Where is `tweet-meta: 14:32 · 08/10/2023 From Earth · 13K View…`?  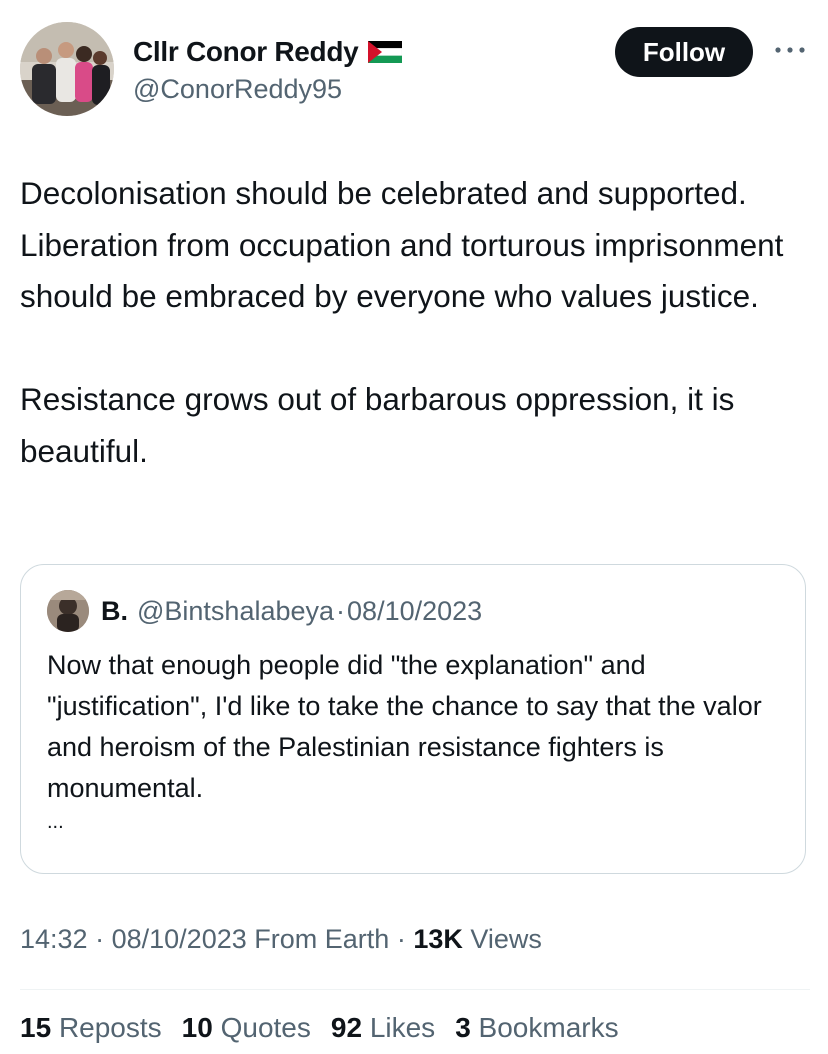 tweet-meta: 14:32 · 08/10/2023 From Earth · 13K View… is located at coordinates (281, 939).